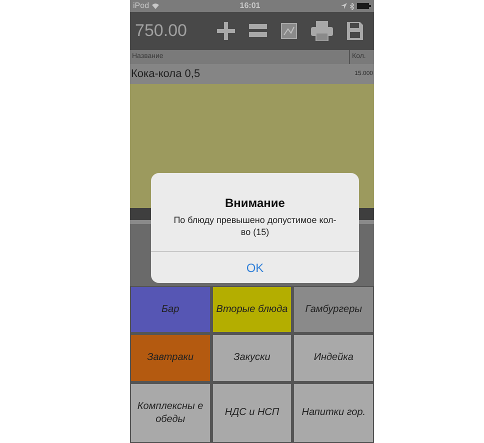 The image size is (484, 443). Describe the element at coordinates (343, 6) in the screenshot. I see `location-icon` at that location.